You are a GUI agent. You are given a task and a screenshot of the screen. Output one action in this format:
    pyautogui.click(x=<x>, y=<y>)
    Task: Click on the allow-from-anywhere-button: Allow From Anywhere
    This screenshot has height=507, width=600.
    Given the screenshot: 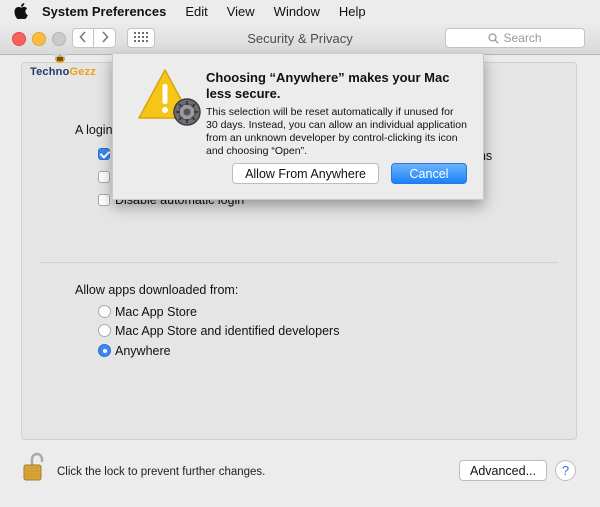 What is the action you would take?
    pyautogui.click(x=305, y=173)
    